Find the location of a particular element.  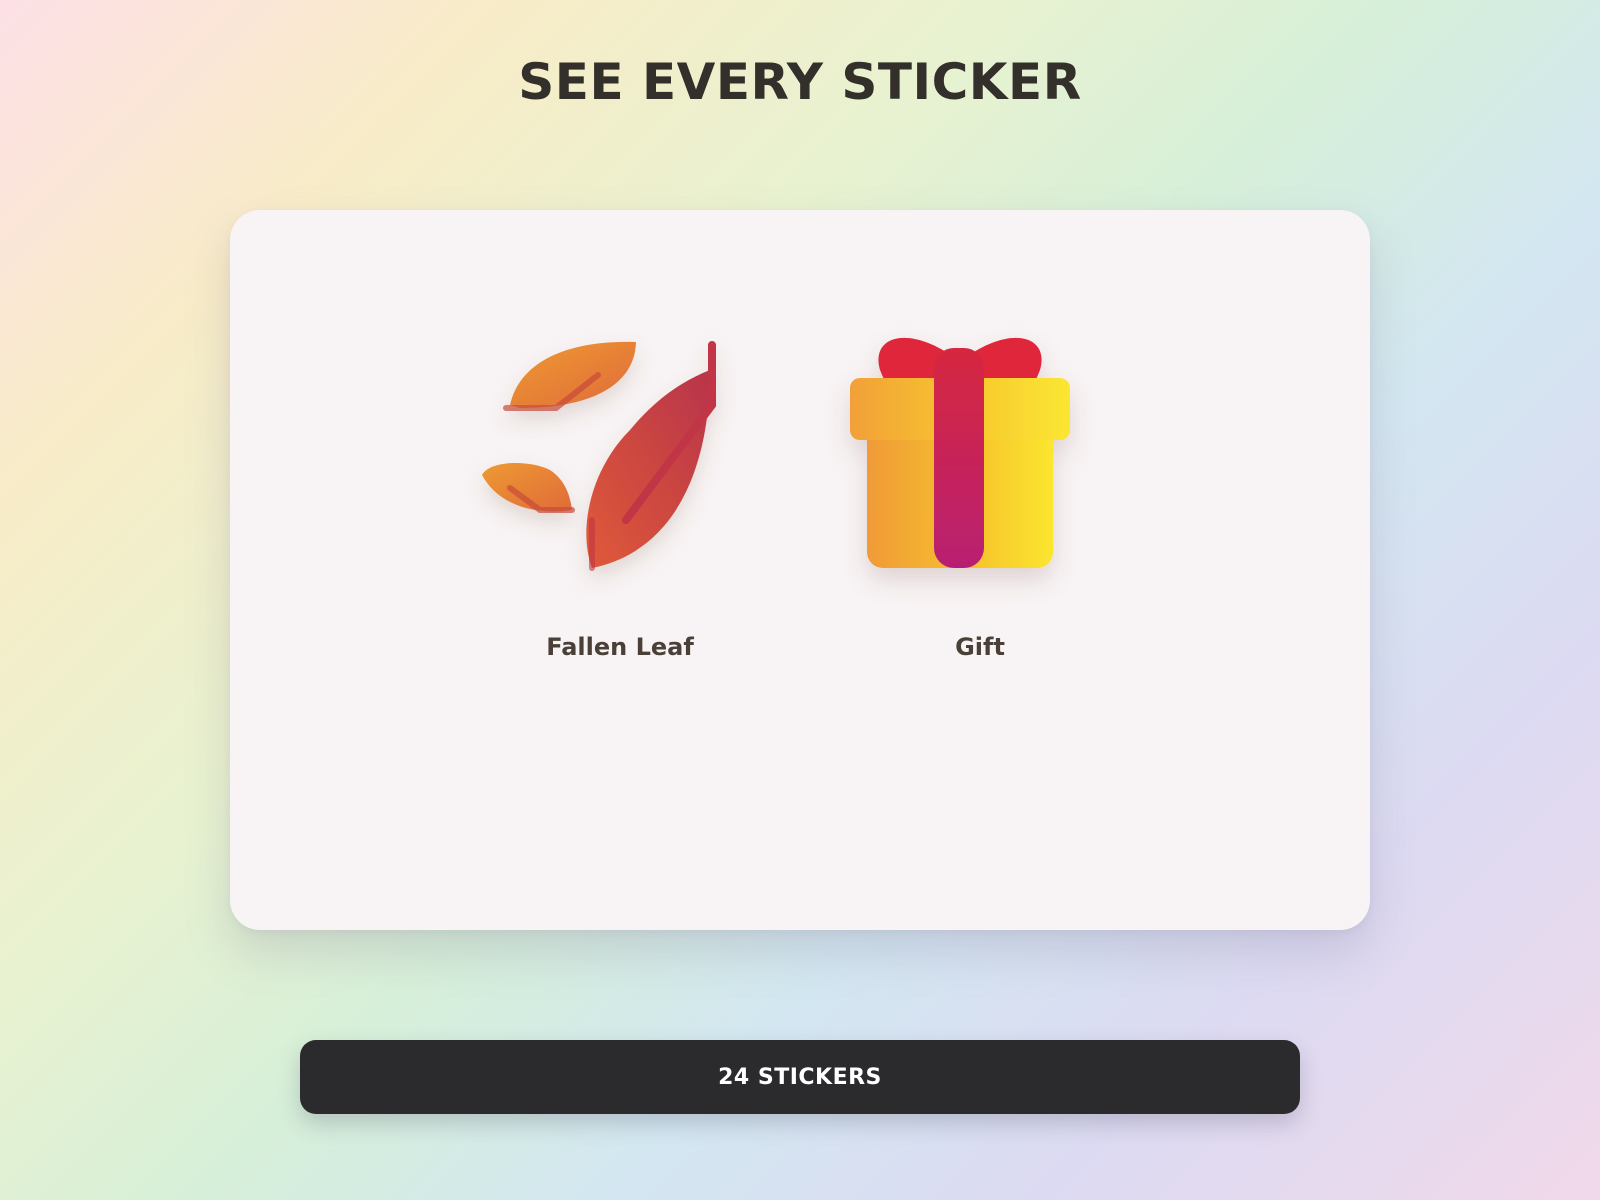

sticker-count-button: 24 STICKERS is located at coordinates (800, 1077).